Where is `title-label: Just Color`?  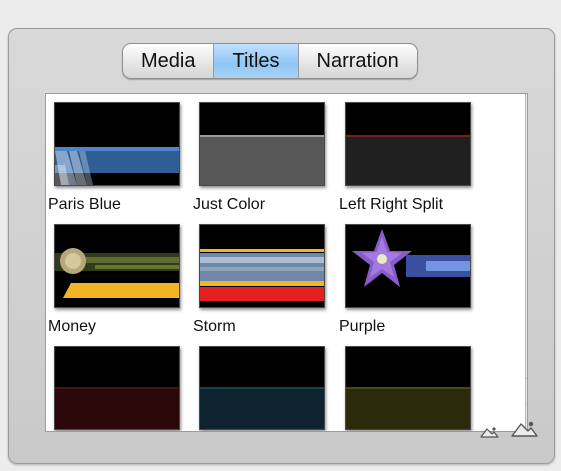
title-label: Just Color is located at coordinates (229, 204).